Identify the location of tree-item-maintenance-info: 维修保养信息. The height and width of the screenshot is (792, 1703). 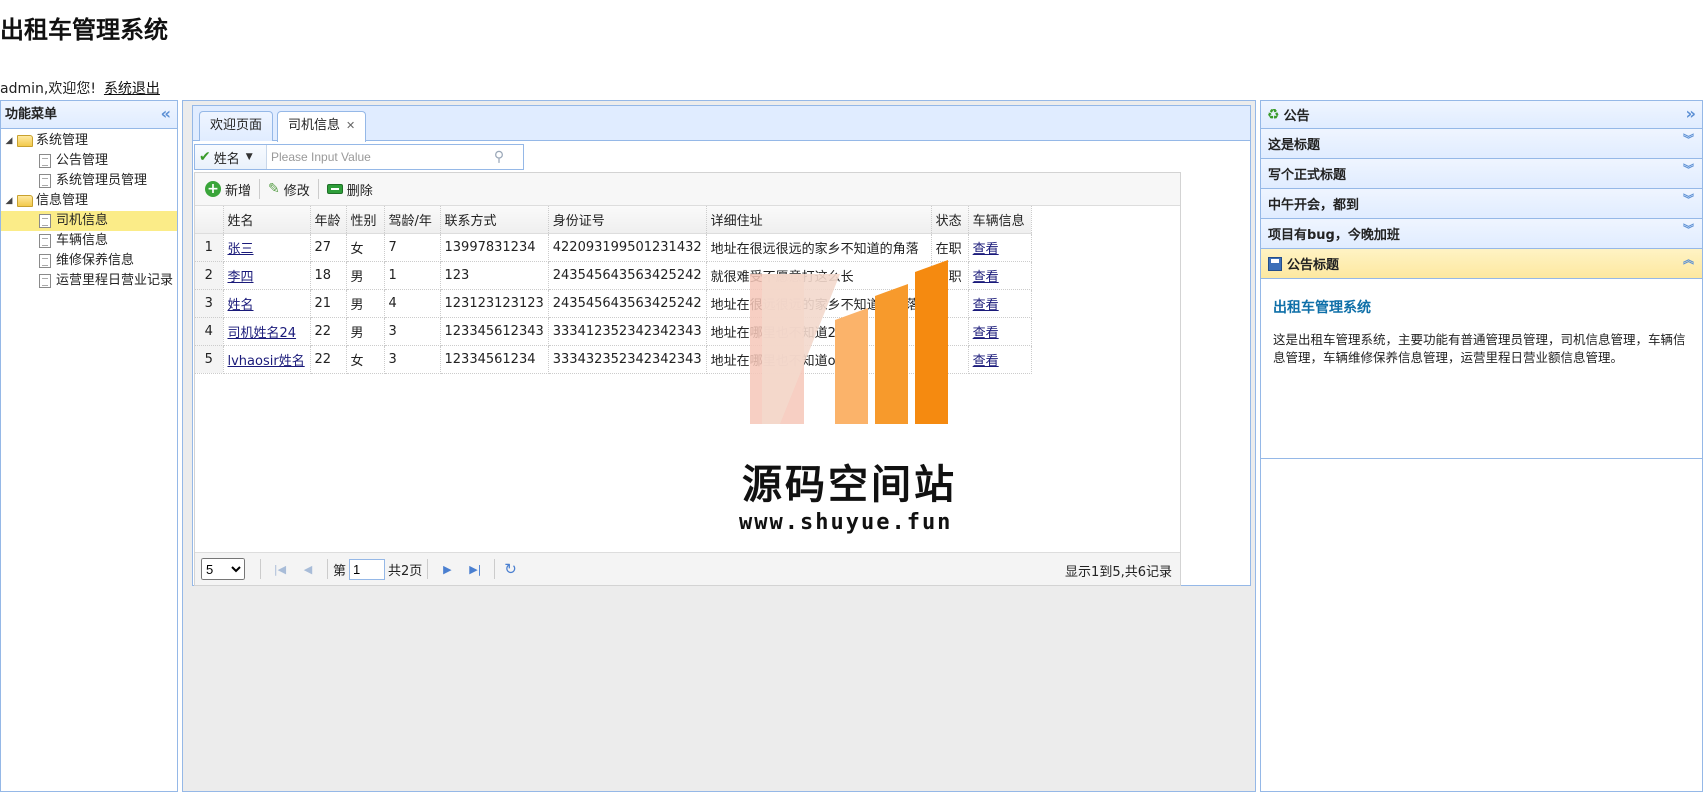
(89, 261).